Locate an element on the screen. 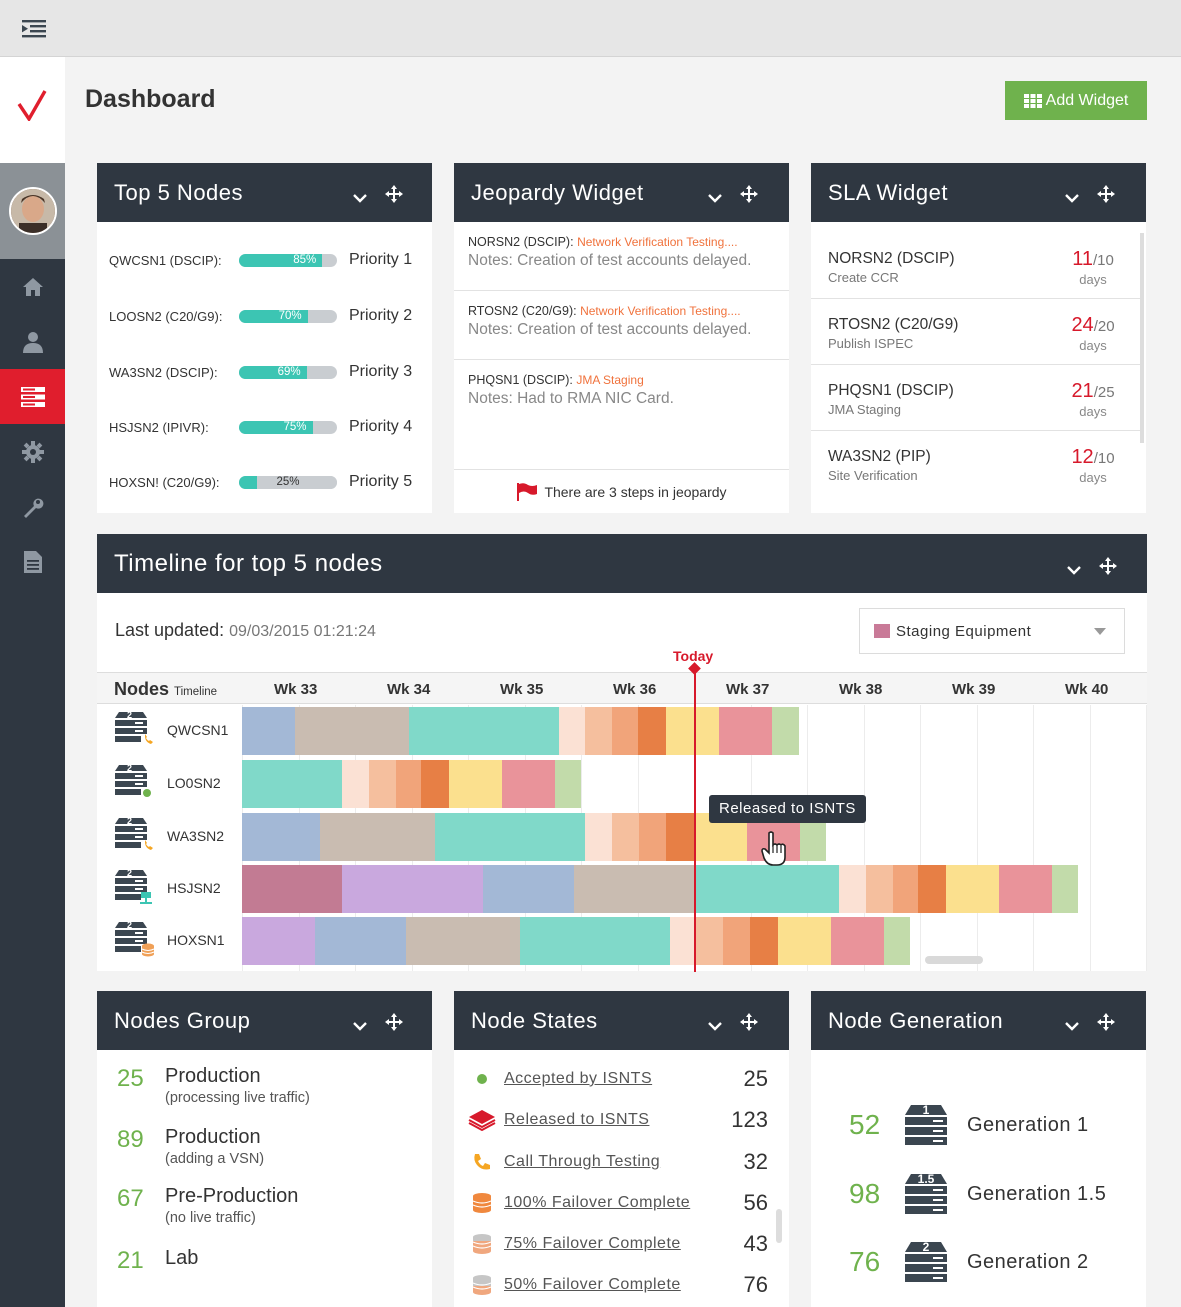  nodes-group-row: 21 Lab is located at coordinates (157, 1261).